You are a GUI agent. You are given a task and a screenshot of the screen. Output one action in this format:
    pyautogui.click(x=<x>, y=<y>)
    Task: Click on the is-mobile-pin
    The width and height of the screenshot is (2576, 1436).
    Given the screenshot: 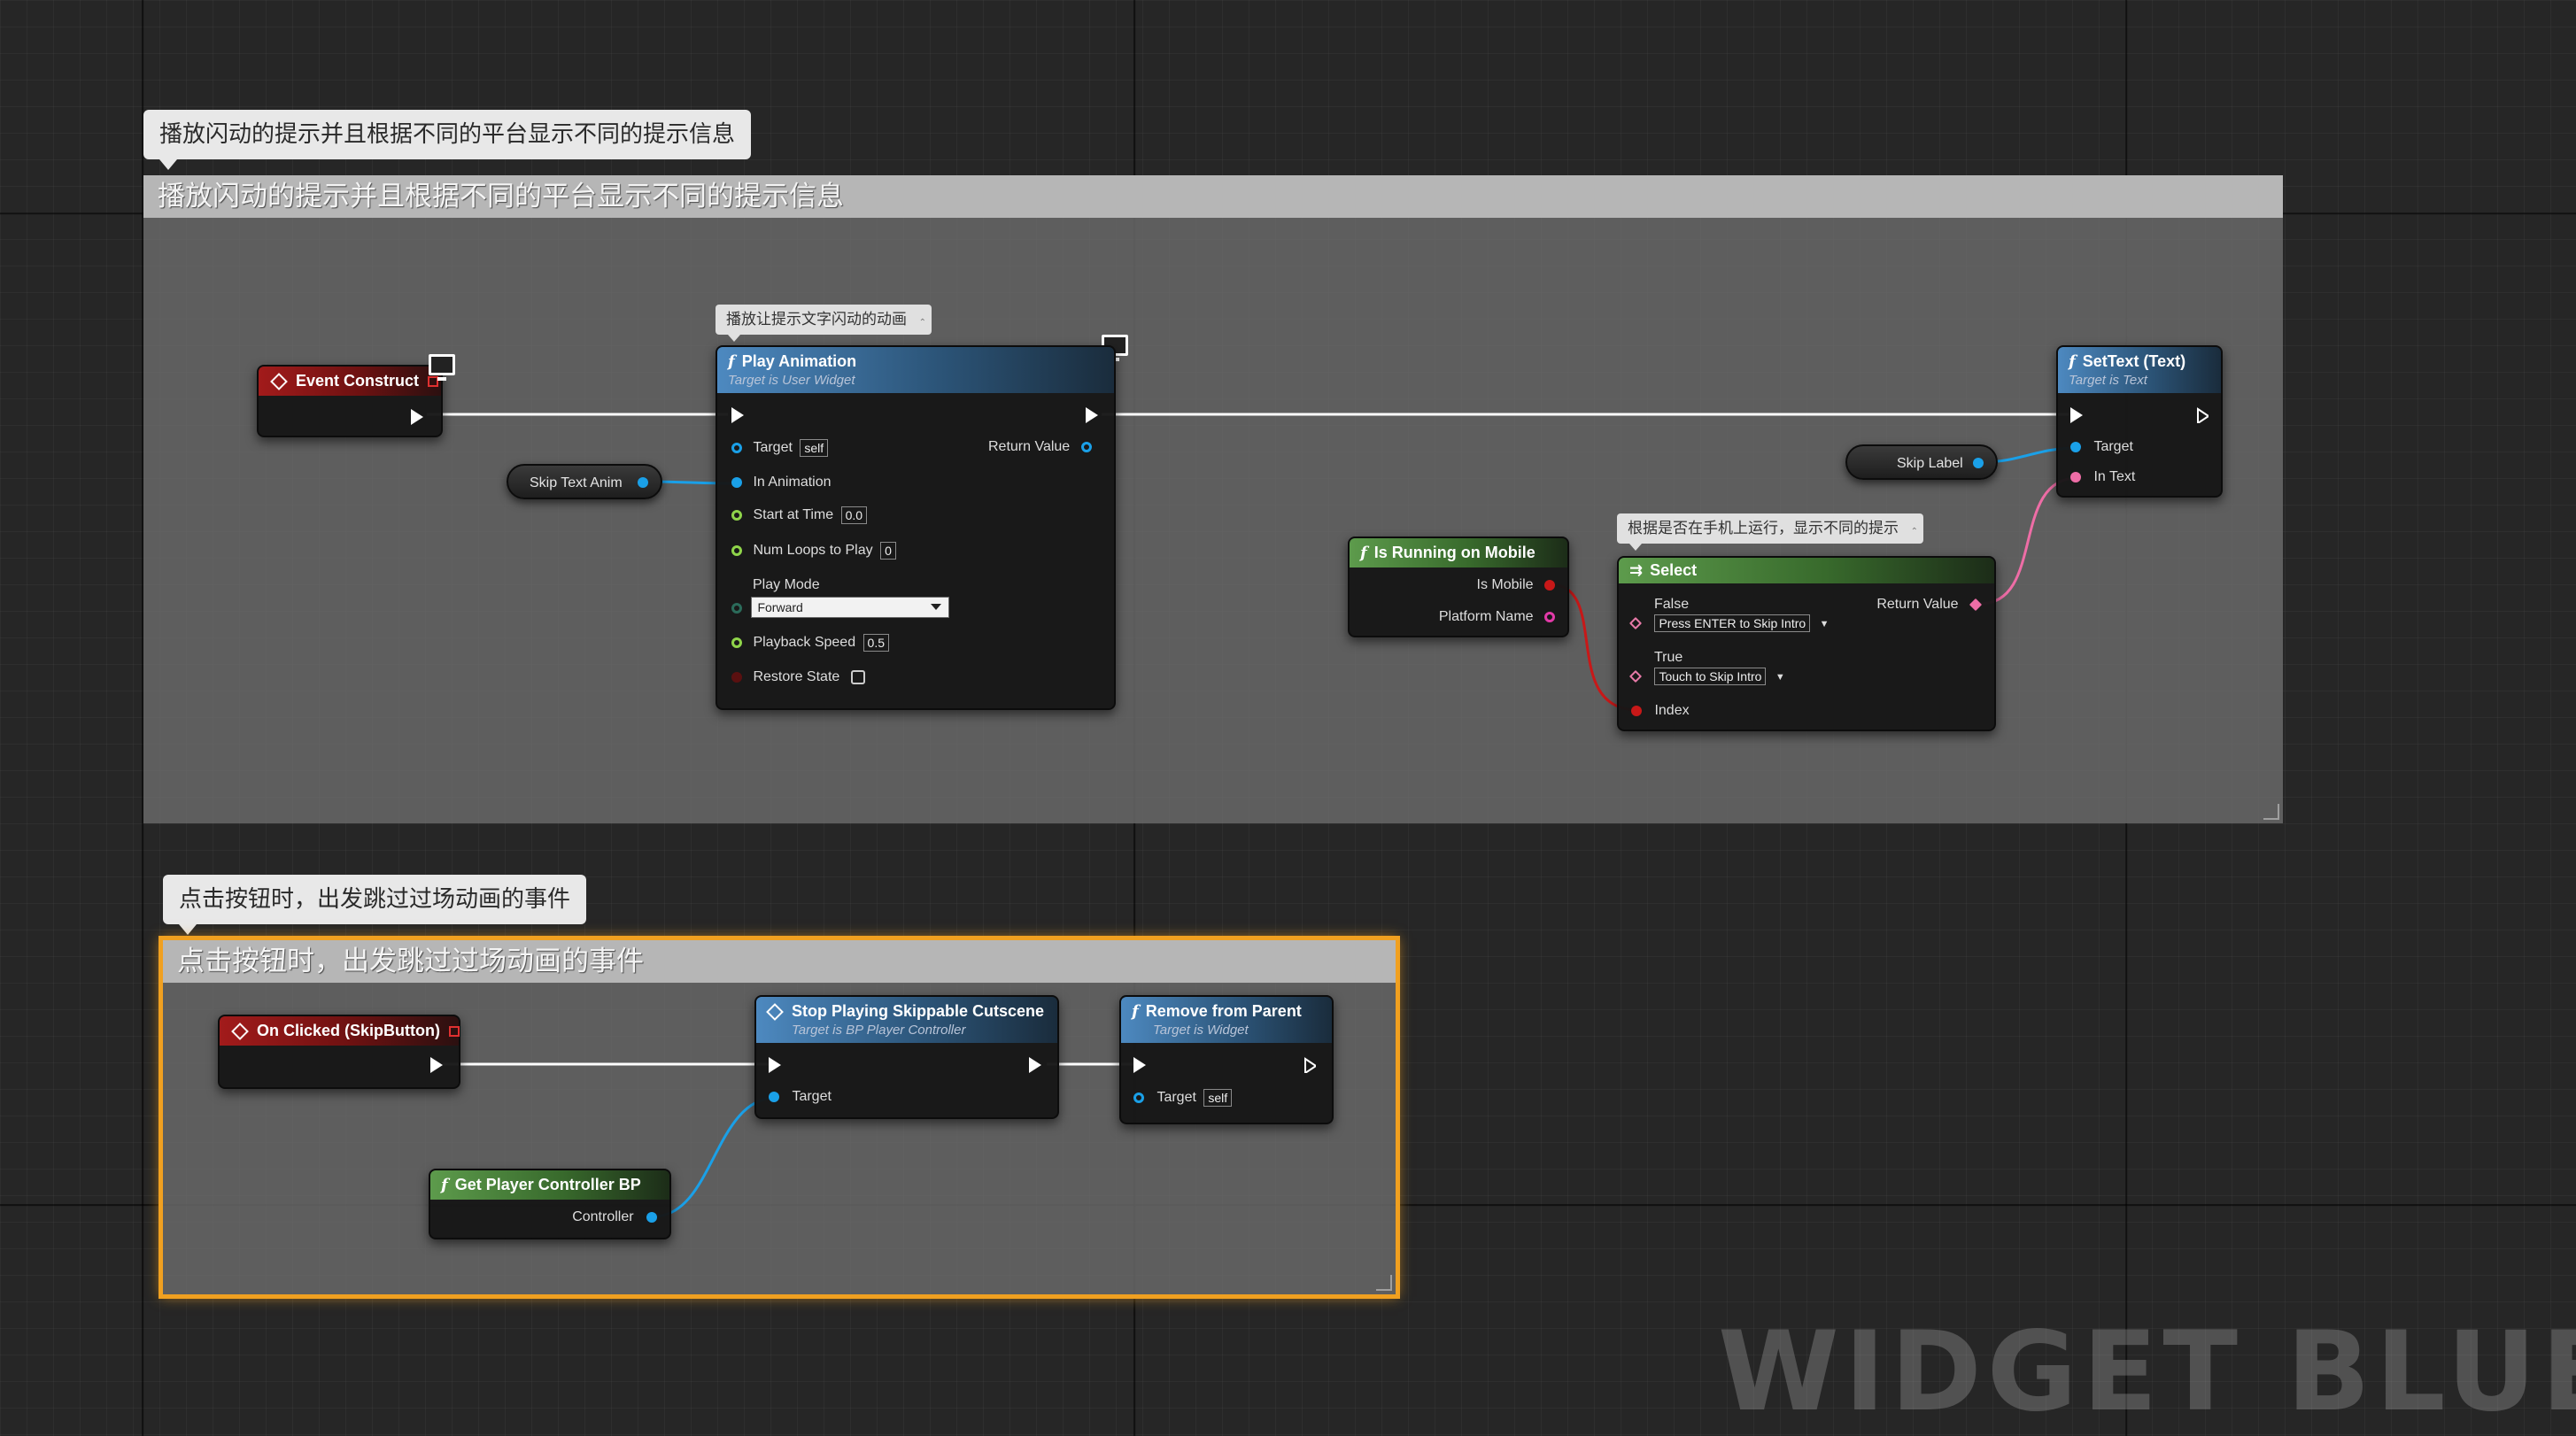 What is the action you would take?
    pyautogui.click(x=1549, y=585)
    